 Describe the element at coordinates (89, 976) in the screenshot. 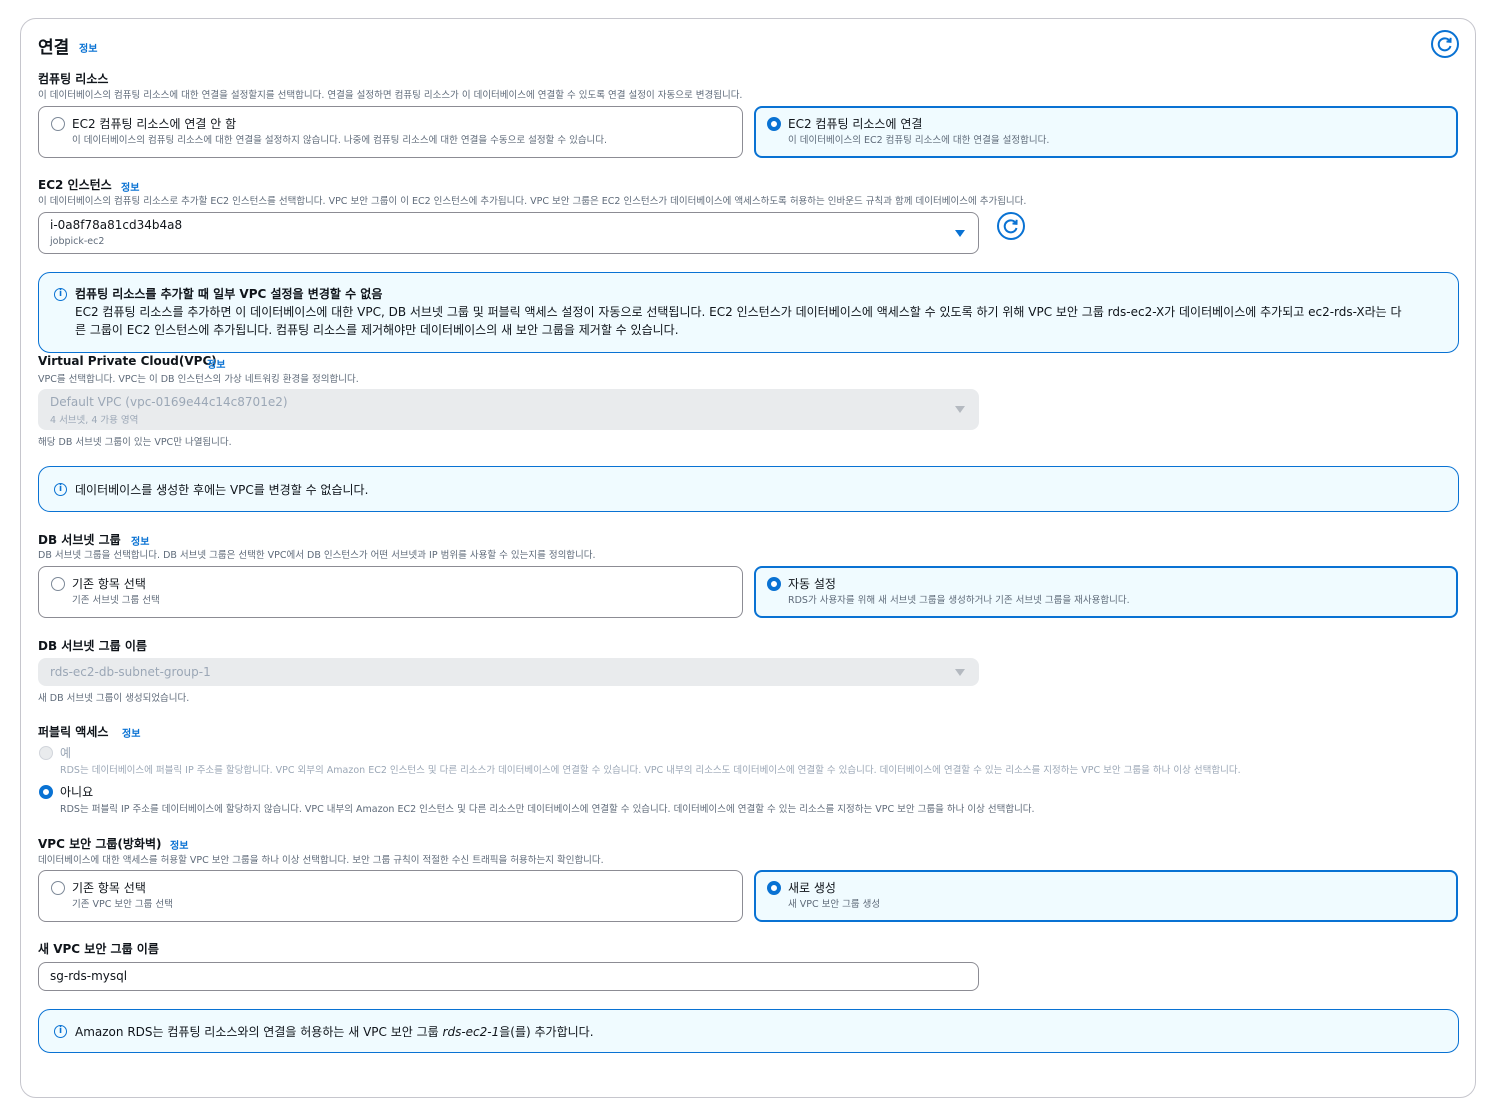

I see `input-value: sg-rds-mysql` at that location.